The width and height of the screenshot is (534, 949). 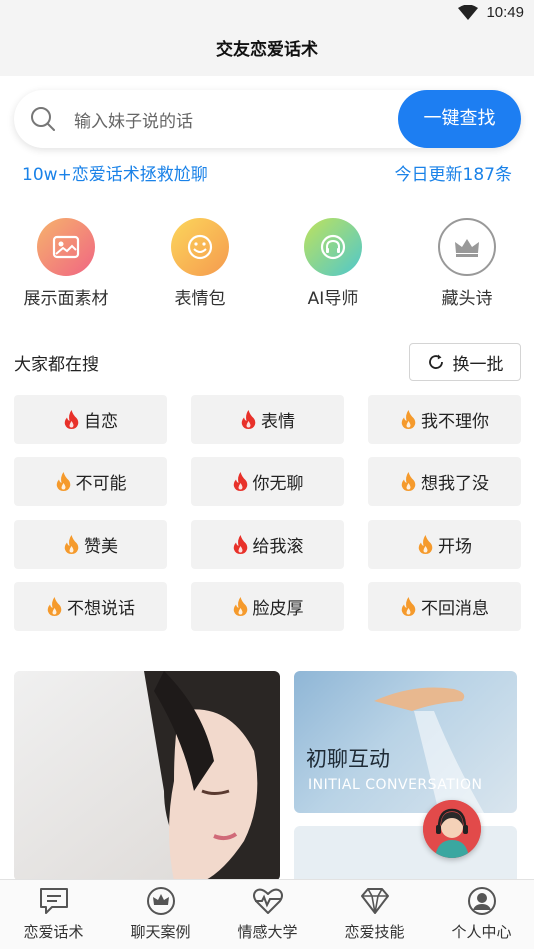 I want to click on hot-search-tag-label: 你无聊, so click(x=278, y=484).